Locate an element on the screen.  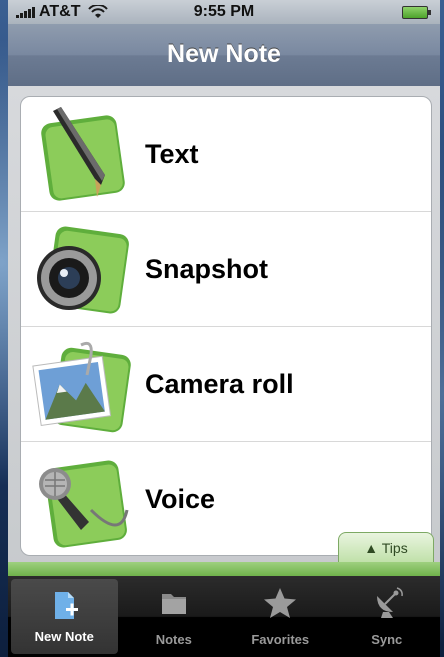
tips-button: ▲ Tips is located at coordinates (386, 547).